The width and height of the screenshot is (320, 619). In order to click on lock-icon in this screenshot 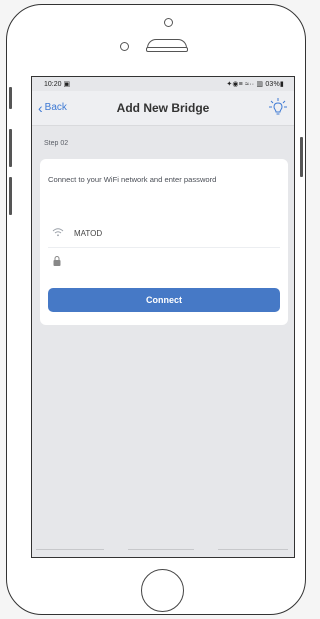, I will do `click(57, 261)`.